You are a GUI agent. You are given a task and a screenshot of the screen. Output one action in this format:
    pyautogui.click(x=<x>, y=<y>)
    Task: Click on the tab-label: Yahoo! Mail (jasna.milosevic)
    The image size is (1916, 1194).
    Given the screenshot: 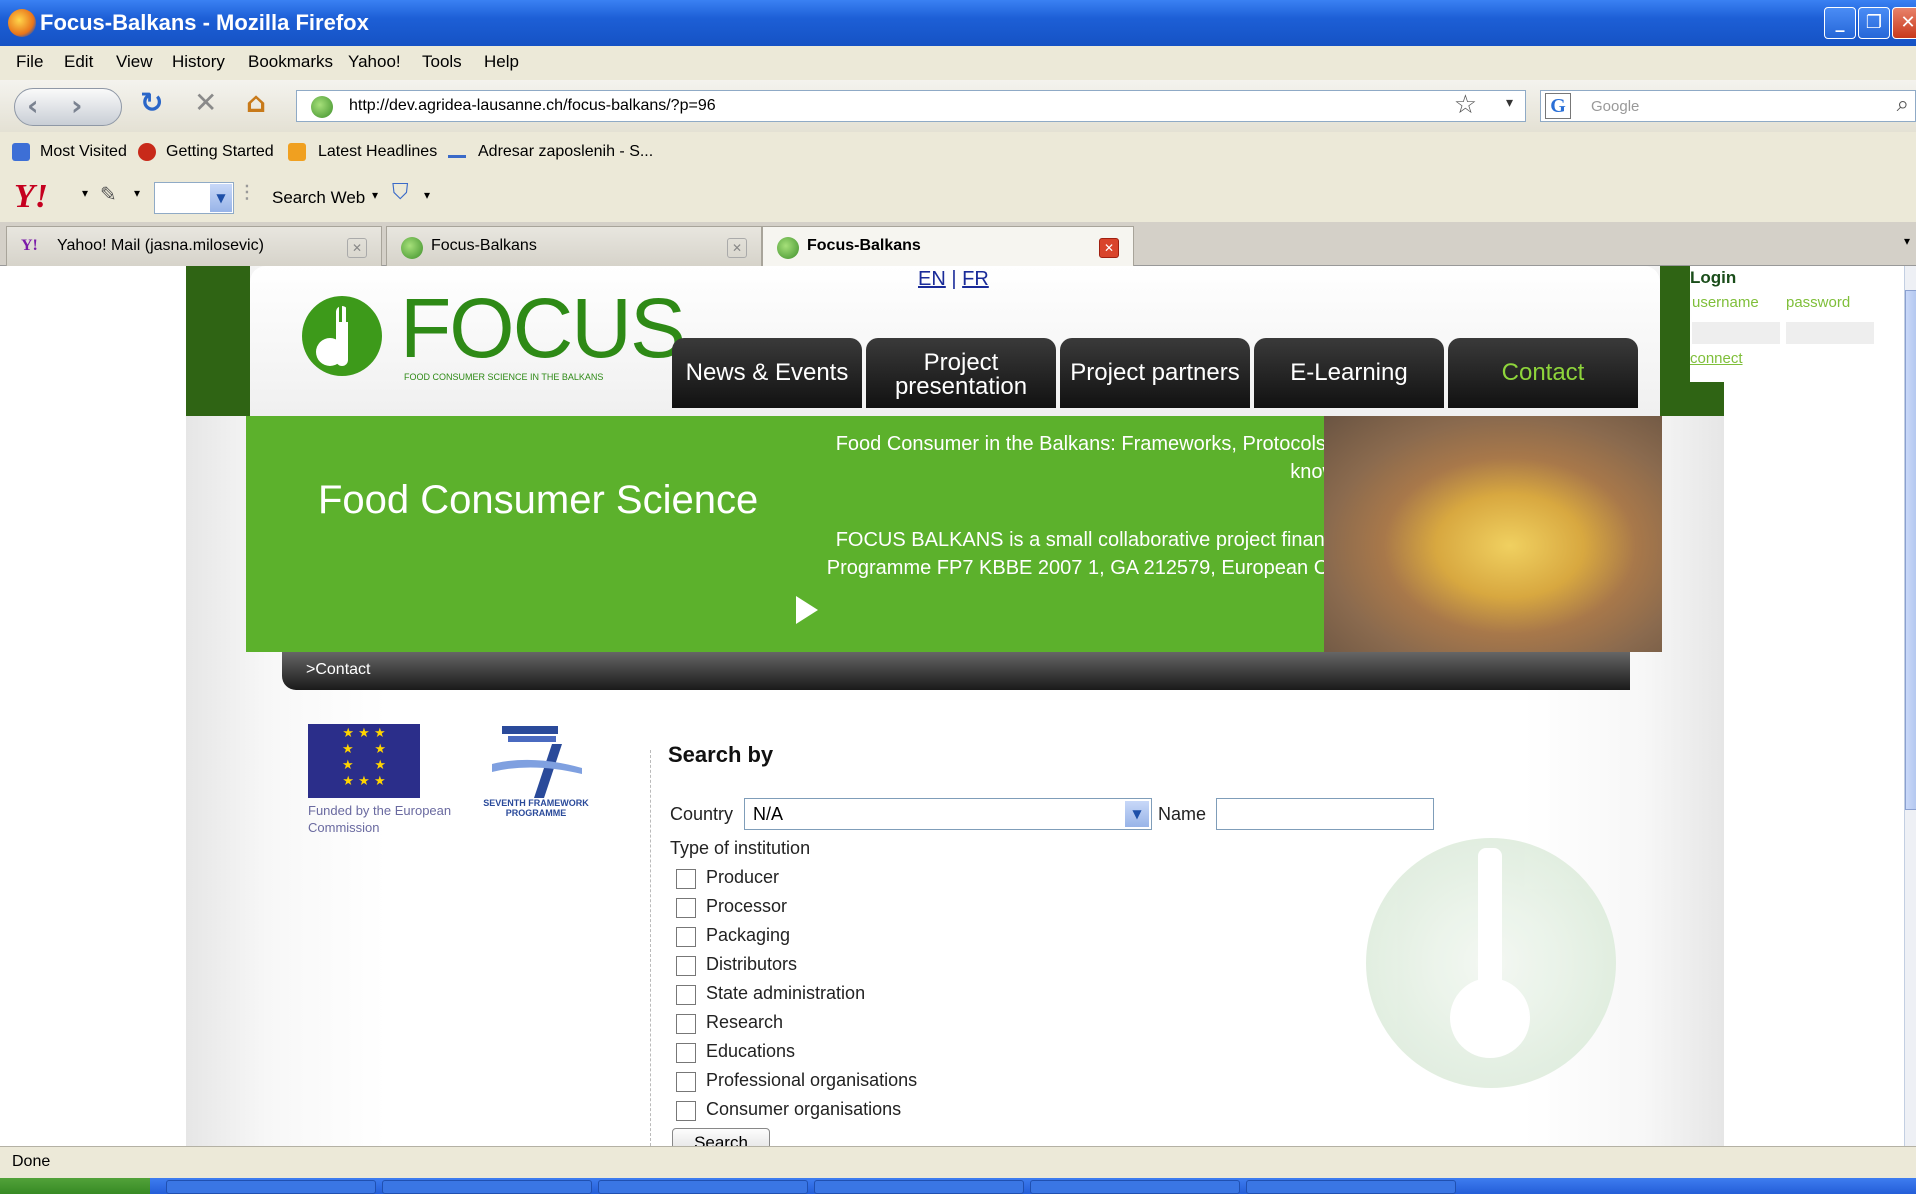 What is the action you would take?
    pyautogui.click(x=160, y=245)
    